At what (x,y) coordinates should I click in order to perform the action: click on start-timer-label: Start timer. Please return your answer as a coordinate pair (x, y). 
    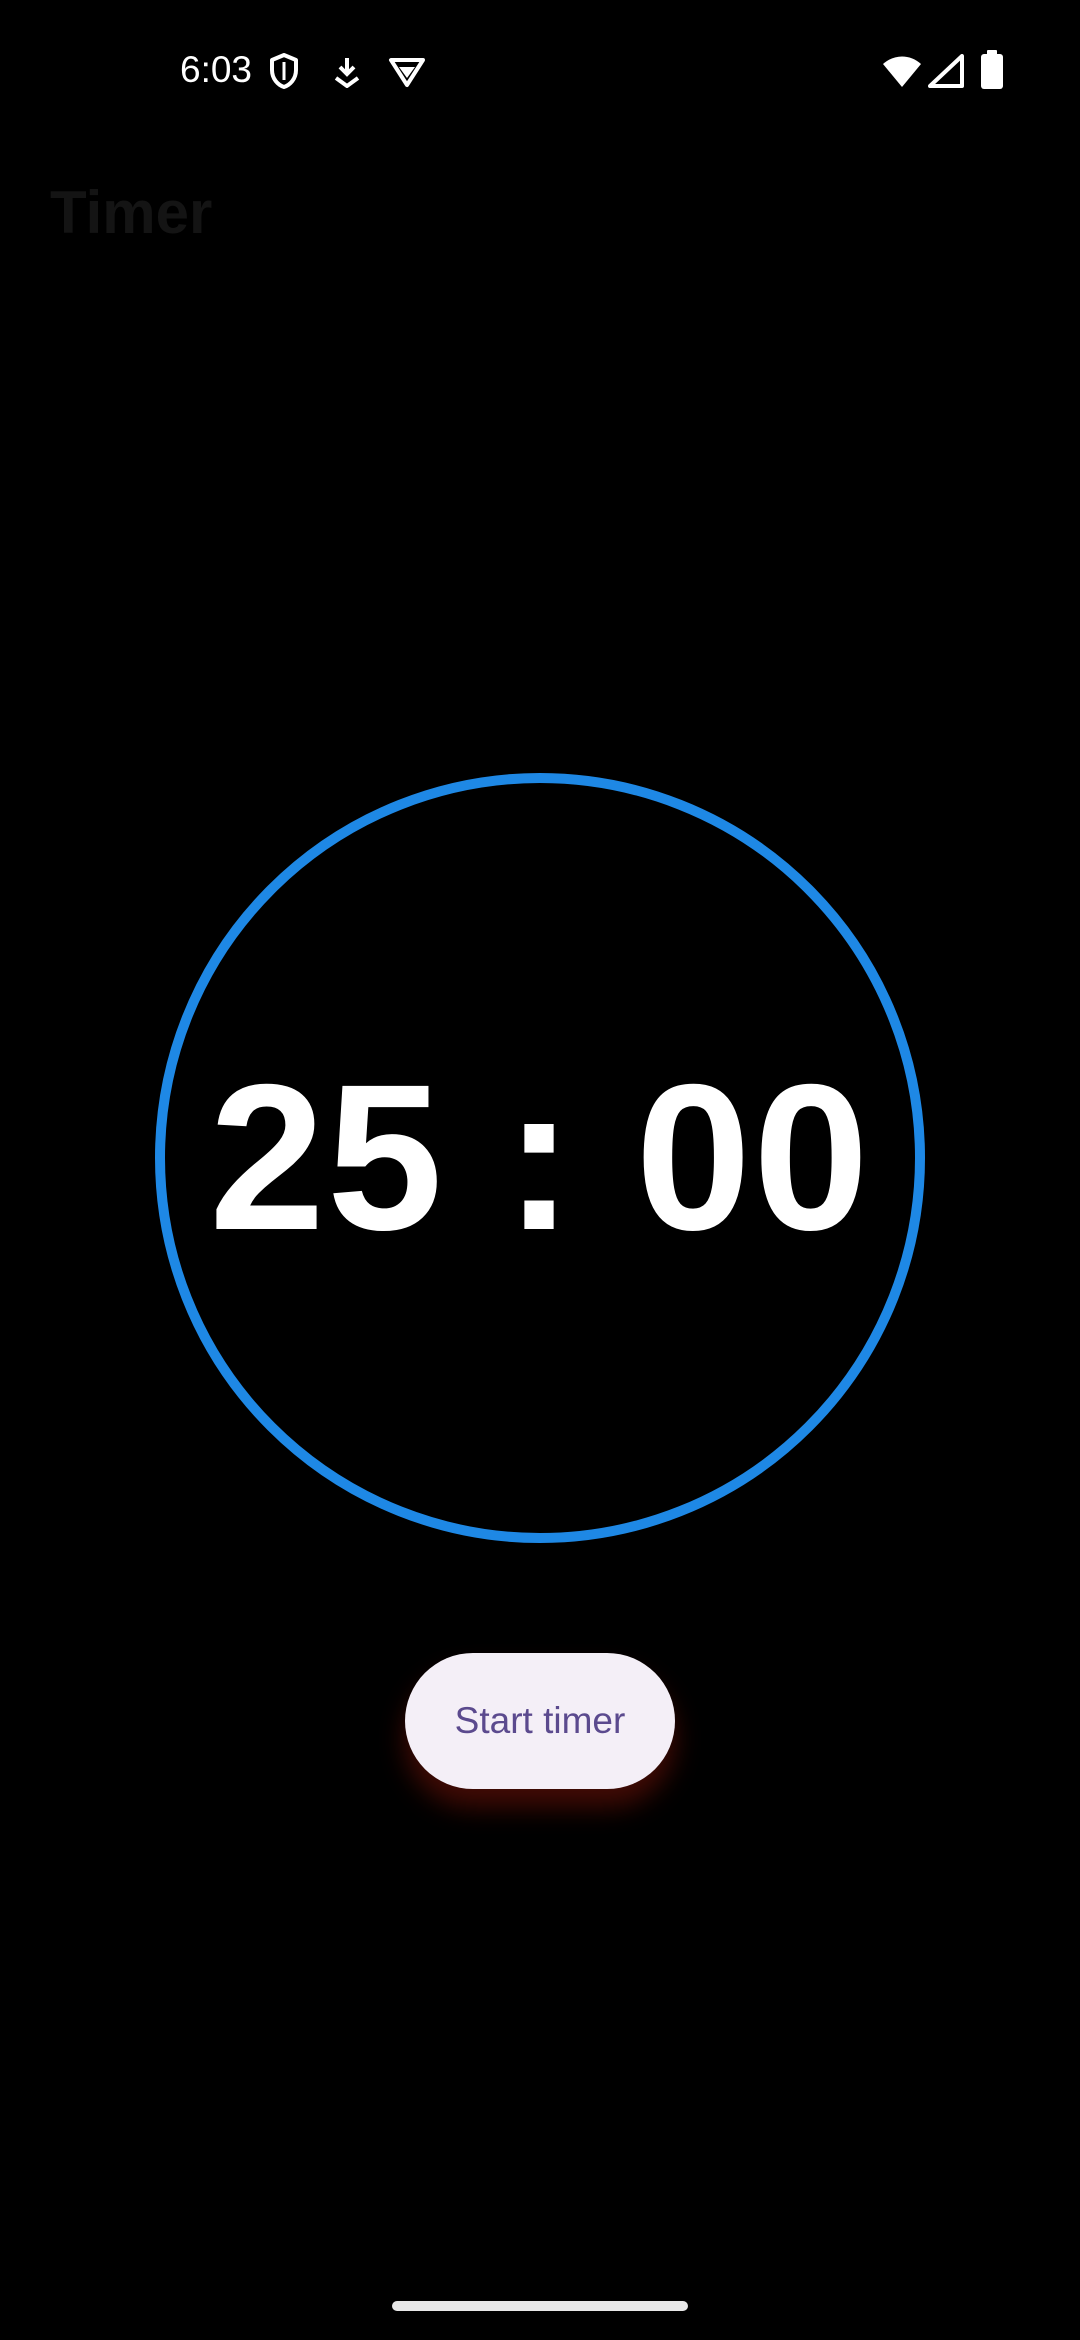
    Looking at the image, I should click on (540, 1720).